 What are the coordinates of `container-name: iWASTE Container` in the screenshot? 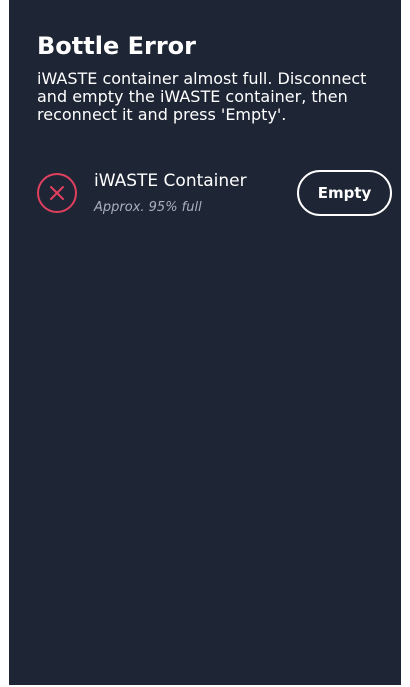 It's located at (170, 181).